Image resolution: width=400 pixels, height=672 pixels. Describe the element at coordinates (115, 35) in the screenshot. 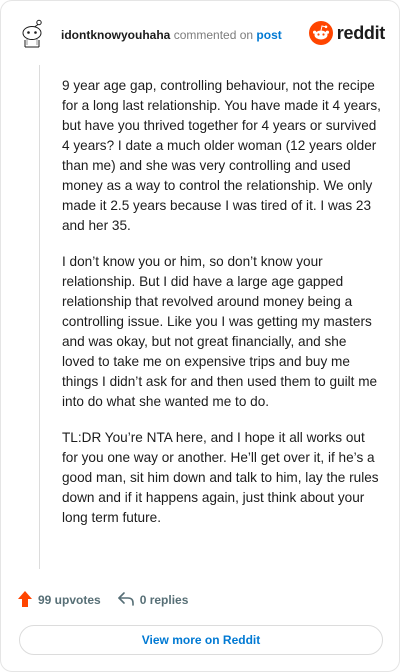

I see `username-link: idontknowyouhaha` at that location.